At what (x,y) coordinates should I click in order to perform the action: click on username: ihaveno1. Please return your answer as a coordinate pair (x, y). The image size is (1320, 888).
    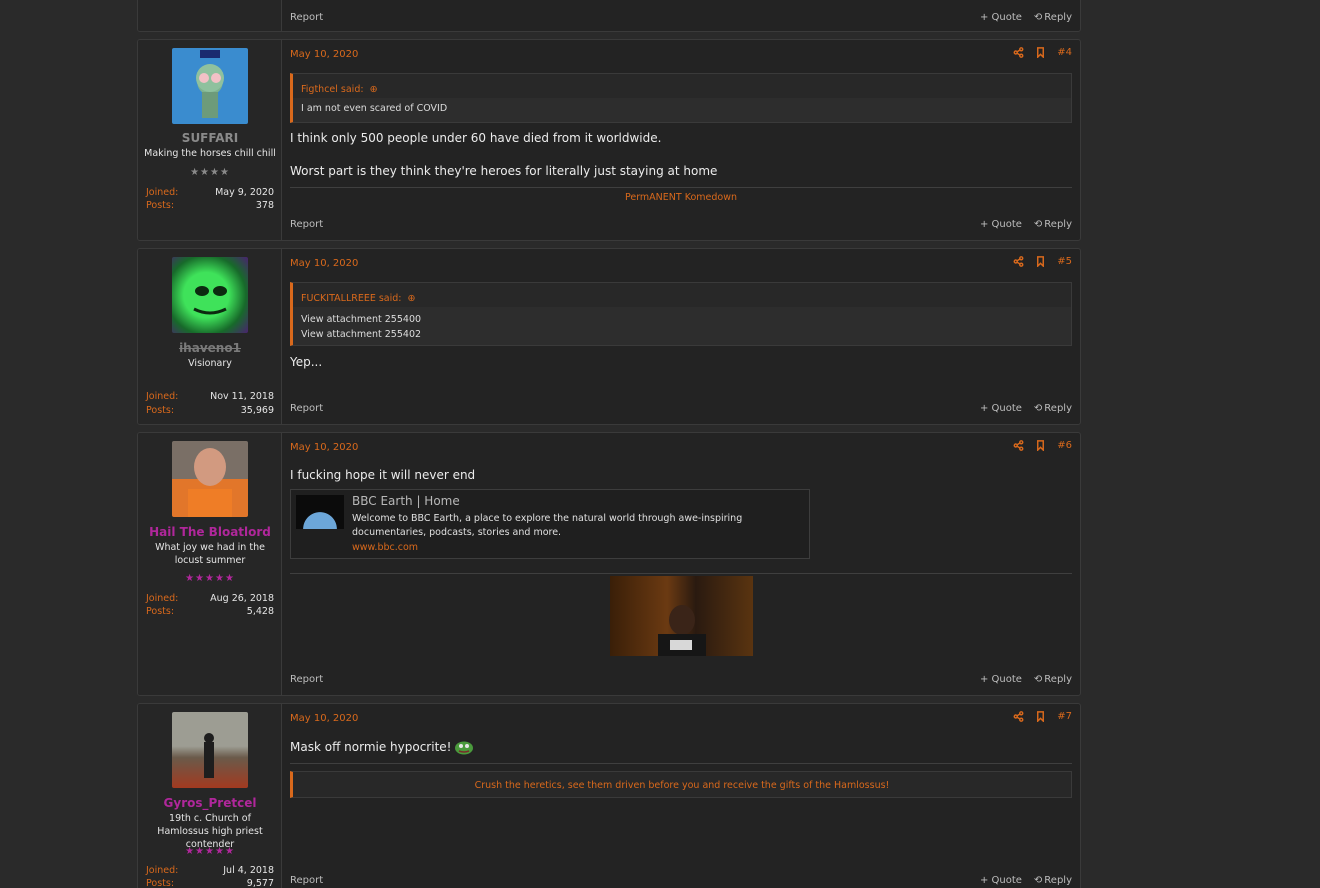
    Looking at the image, I should click on (210, 348).